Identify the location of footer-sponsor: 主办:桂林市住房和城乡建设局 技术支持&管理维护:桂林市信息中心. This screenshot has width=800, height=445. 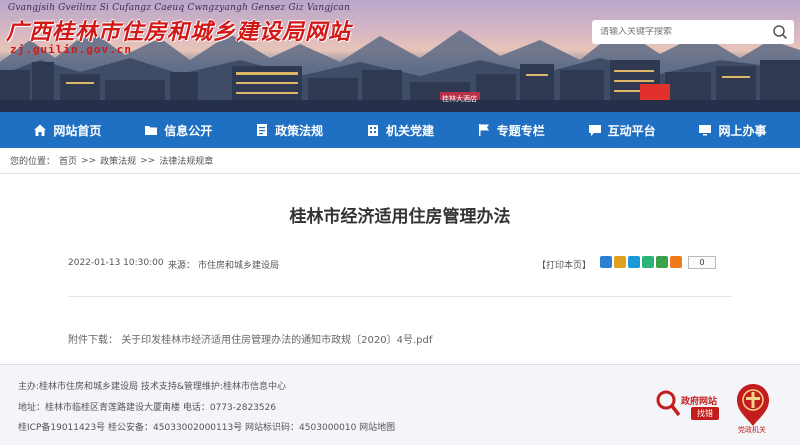
(152, 387).